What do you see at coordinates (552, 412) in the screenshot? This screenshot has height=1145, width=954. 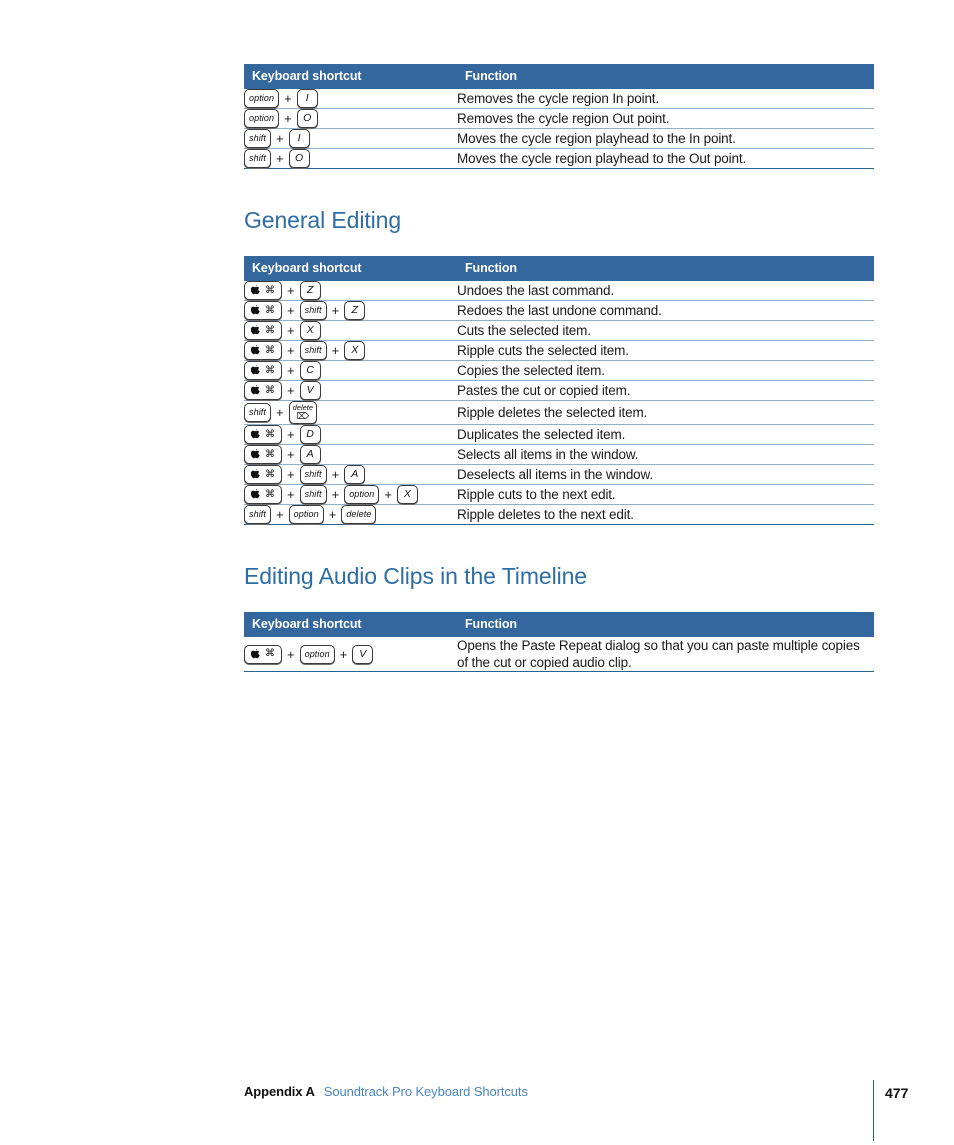 I see `function-description-cell: Ripple deletes the selected item.` at bounding box center [552, 412].